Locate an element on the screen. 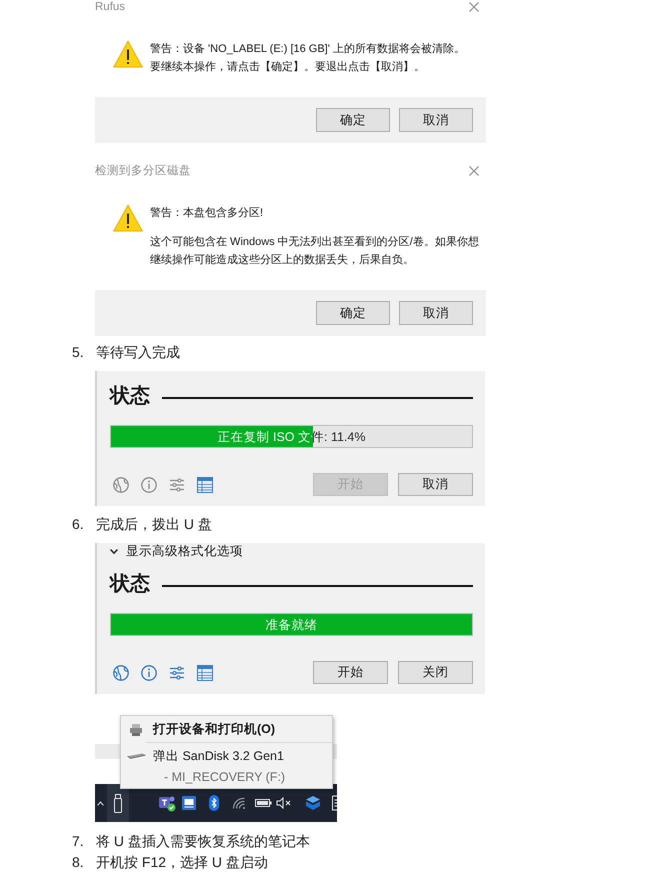 This screenshot has height=872, width=647. step-number: 8. is located at coordinates (78, 862).